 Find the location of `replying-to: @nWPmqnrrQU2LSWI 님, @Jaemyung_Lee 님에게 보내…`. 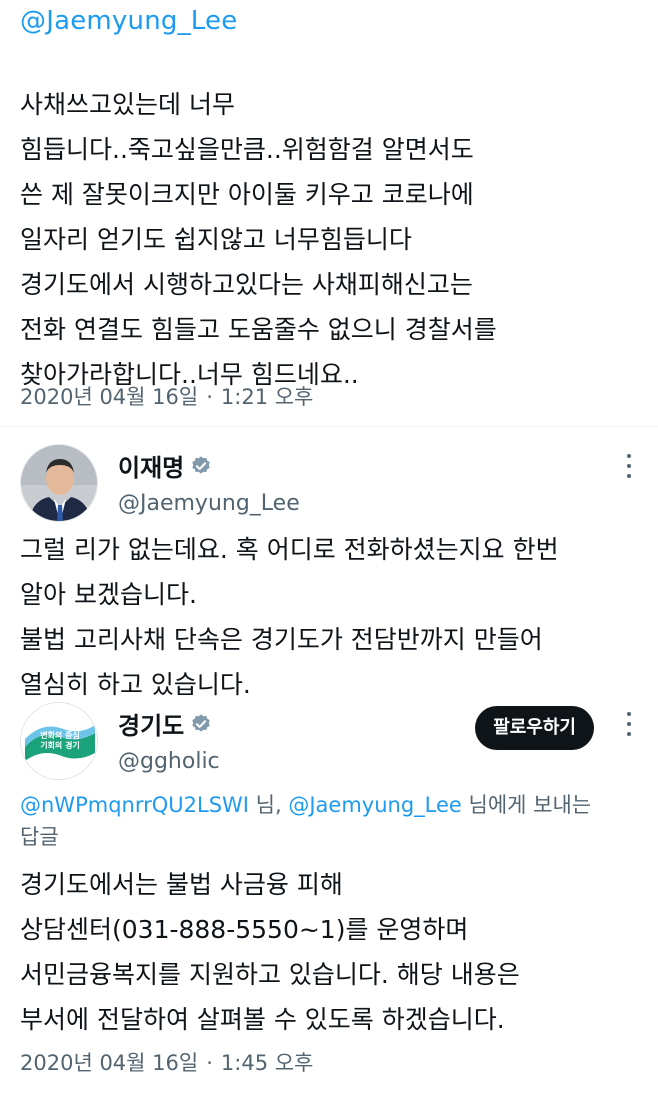

replying-to: @nWPmqnrrQU2LSWI 님, @Jaemyung_Lee 님에게 보내… is located at coordinates (330, 821).